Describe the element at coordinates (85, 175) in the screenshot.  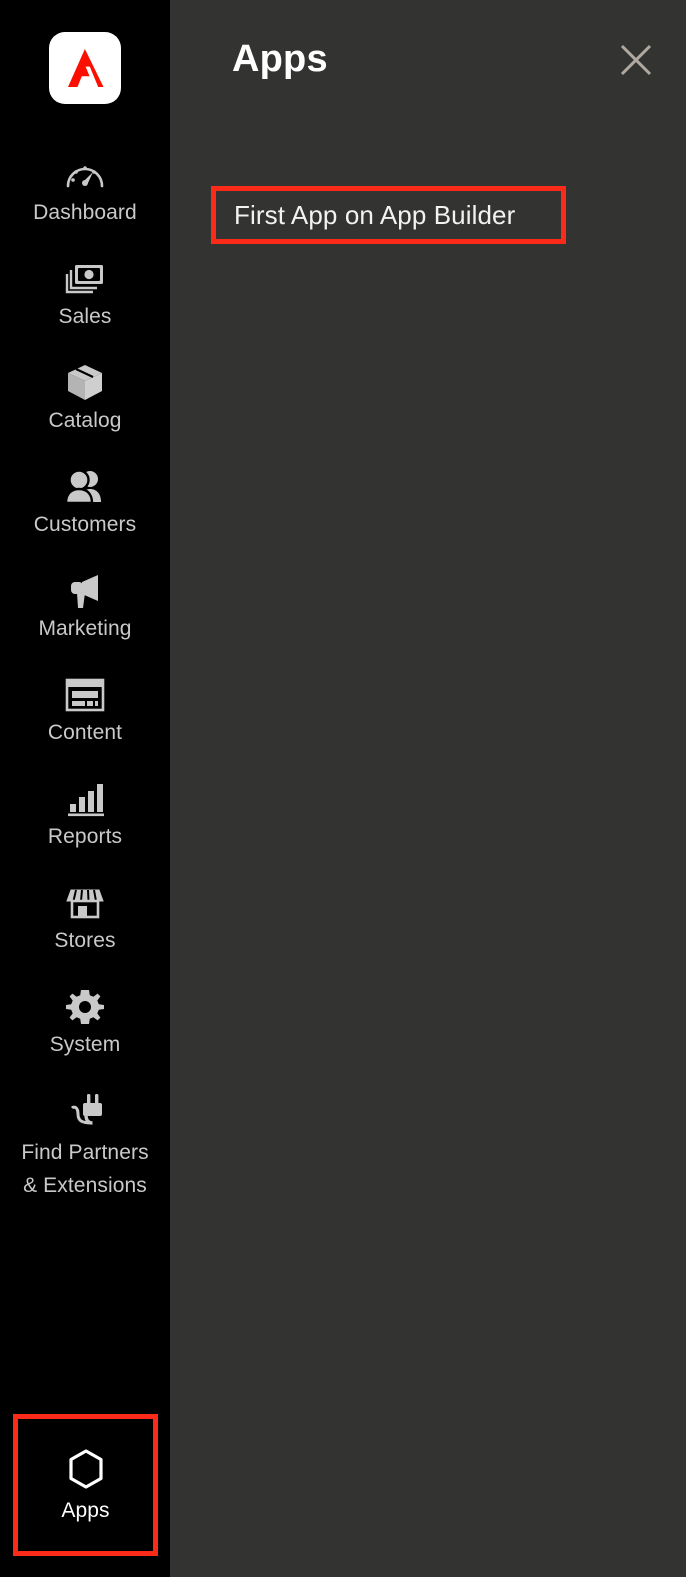
I see `gauge-icon` at that location.